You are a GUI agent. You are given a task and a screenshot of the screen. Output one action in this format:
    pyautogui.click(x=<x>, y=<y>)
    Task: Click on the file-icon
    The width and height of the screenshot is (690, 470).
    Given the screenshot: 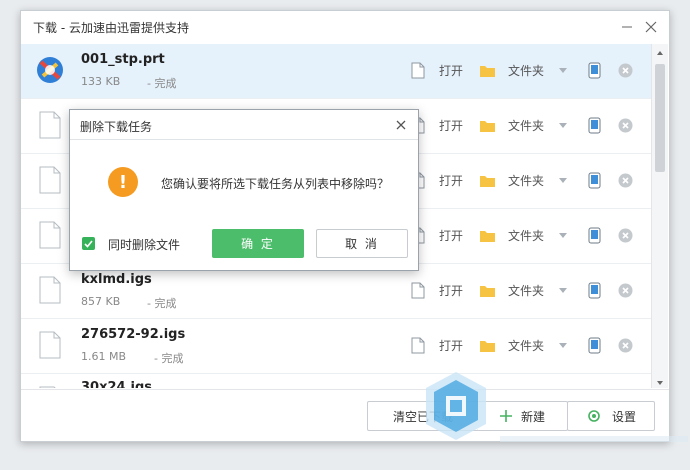 What is the action you would take?
    pyautogui.click(x=47, y=387)
    